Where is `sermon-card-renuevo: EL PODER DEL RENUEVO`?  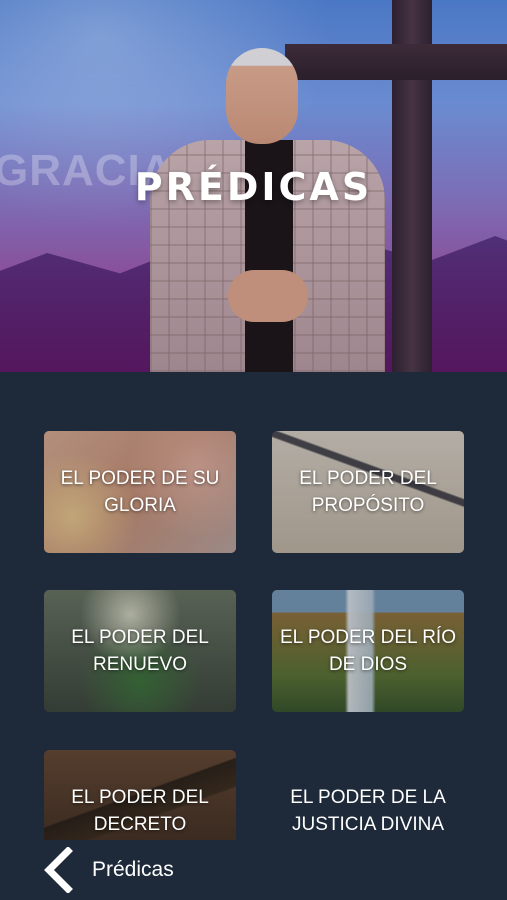 sermon-card-renuevo: EL PODER DEL RENUEVO is located at coordinates (140, 651).